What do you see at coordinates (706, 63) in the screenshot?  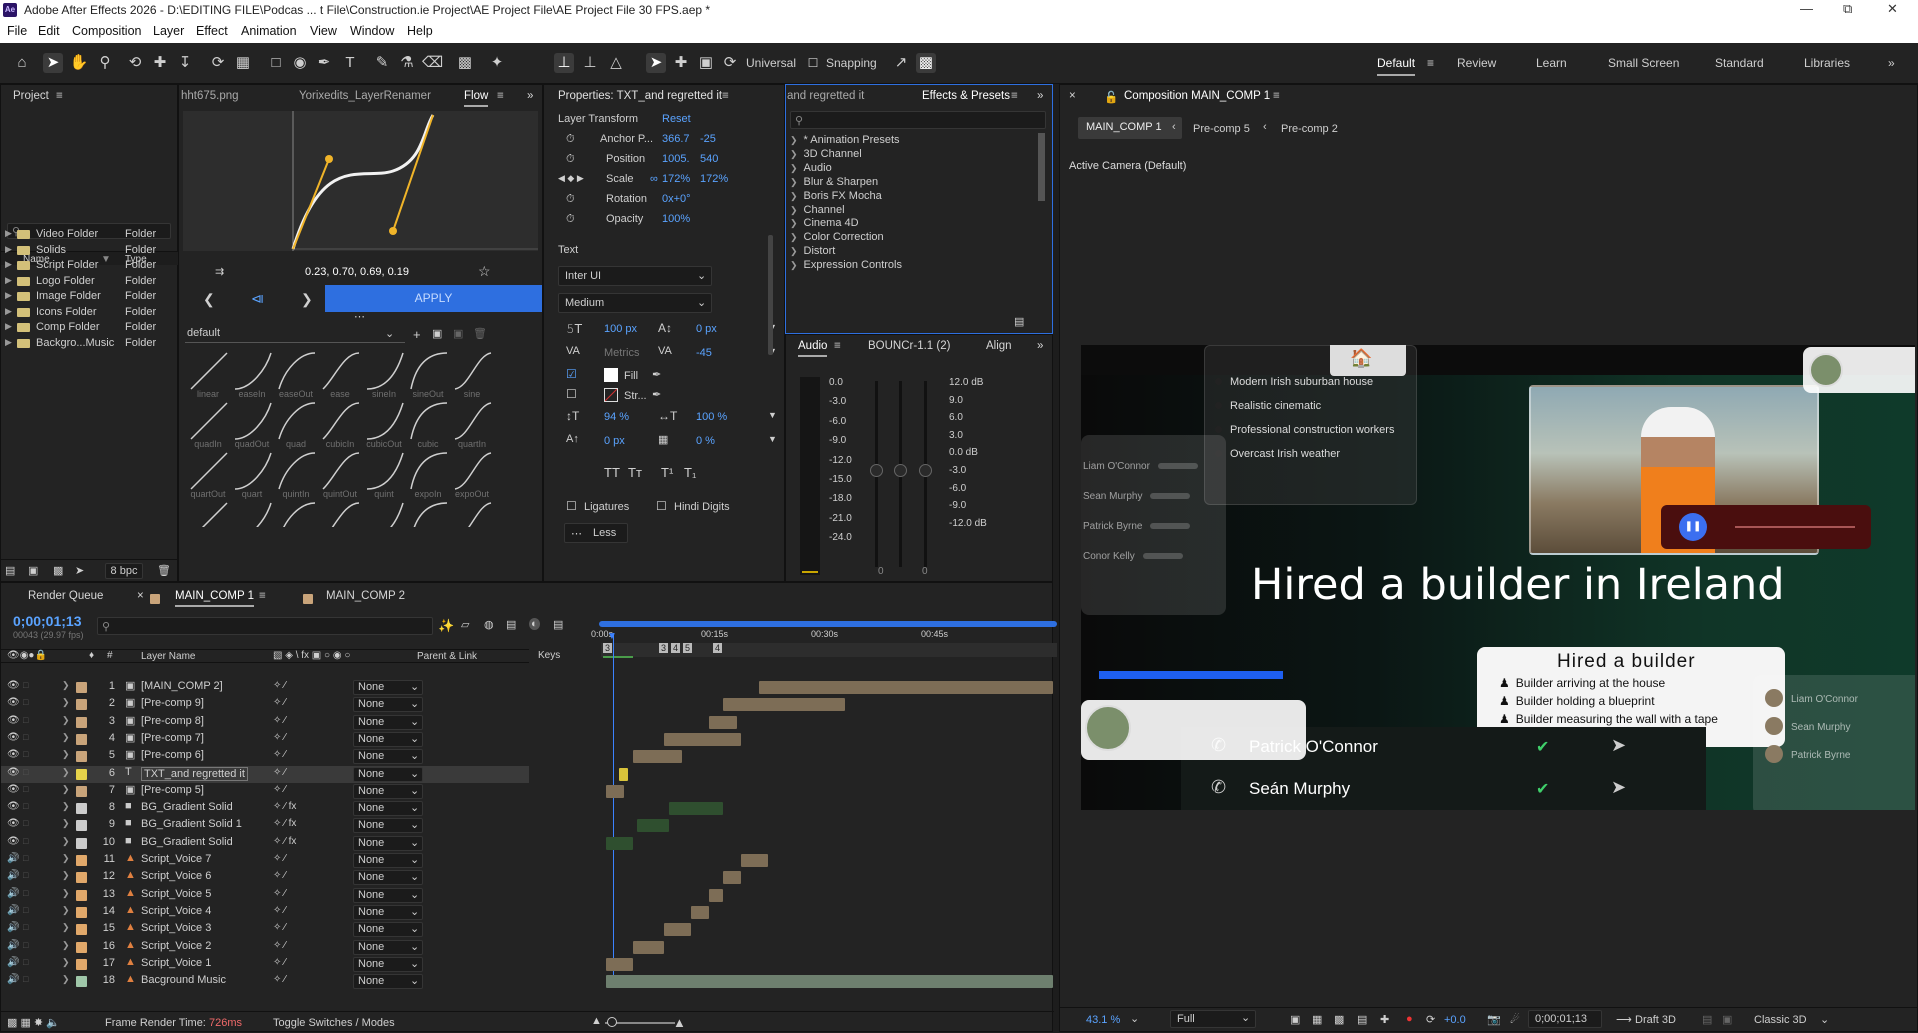 I see `scale-icon: ▣` at bounding box center [706, 63].